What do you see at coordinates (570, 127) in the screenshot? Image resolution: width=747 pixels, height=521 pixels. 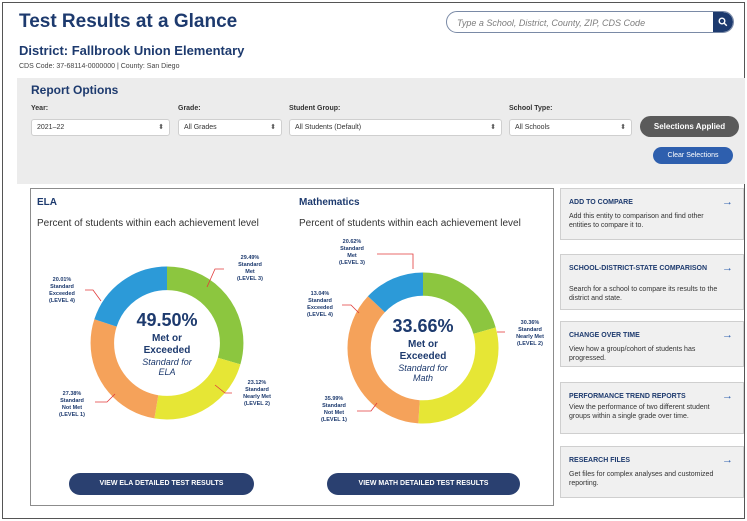 I see `school-type-select: All Schools ⬍` at bounding box center [570, 127].